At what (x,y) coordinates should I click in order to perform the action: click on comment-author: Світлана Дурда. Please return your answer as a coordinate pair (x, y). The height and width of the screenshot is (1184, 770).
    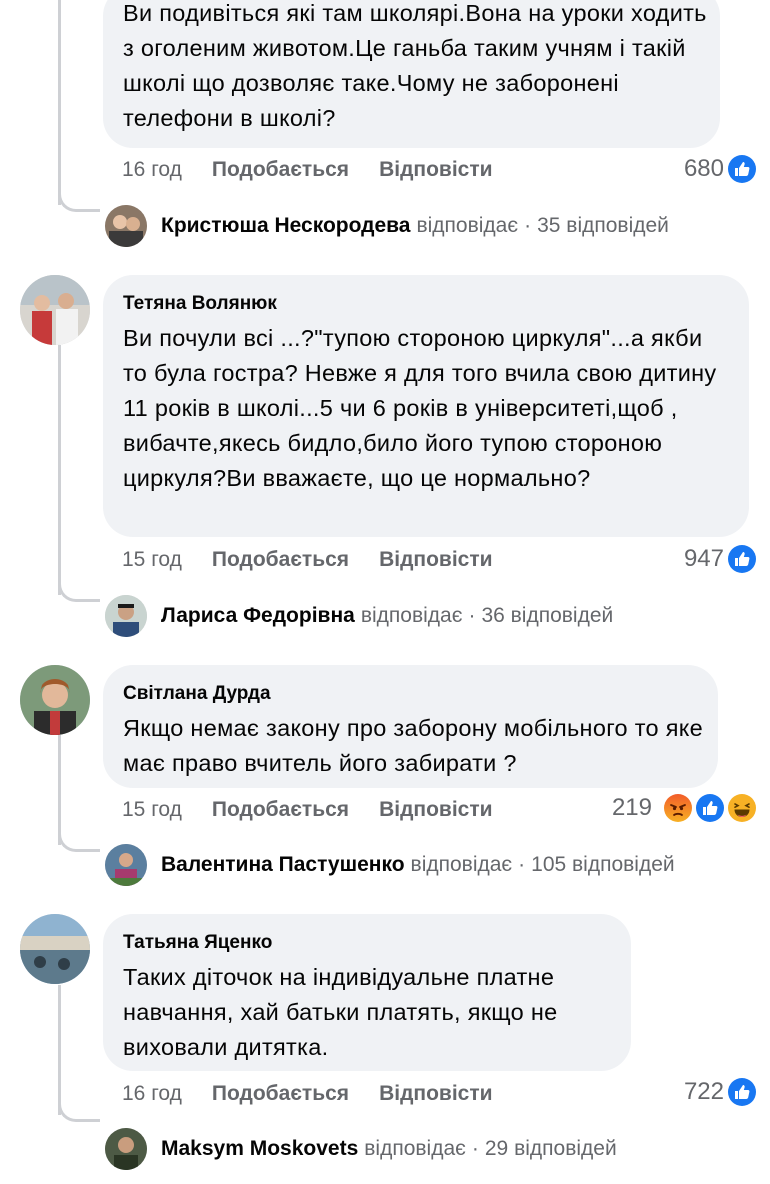
    Looking at the image, I should click on (410, 694).